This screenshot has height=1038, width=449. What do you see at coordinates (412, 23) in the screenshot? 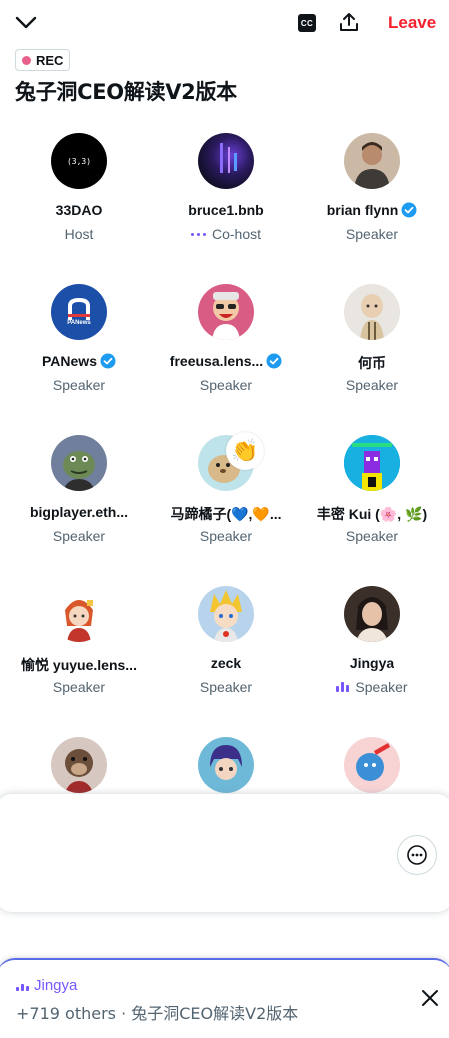
I see `leave-button: Leave` at bounding box center [412, 23].